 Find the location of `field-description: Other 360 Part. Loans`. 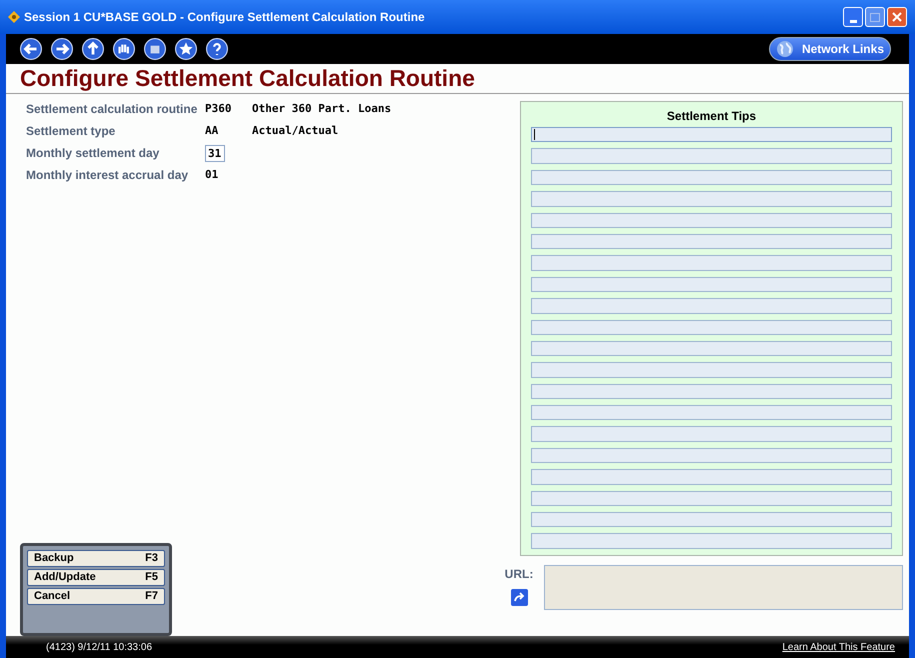

field-description: Other 360 Part. Loans is located at coordinates (322, 108).